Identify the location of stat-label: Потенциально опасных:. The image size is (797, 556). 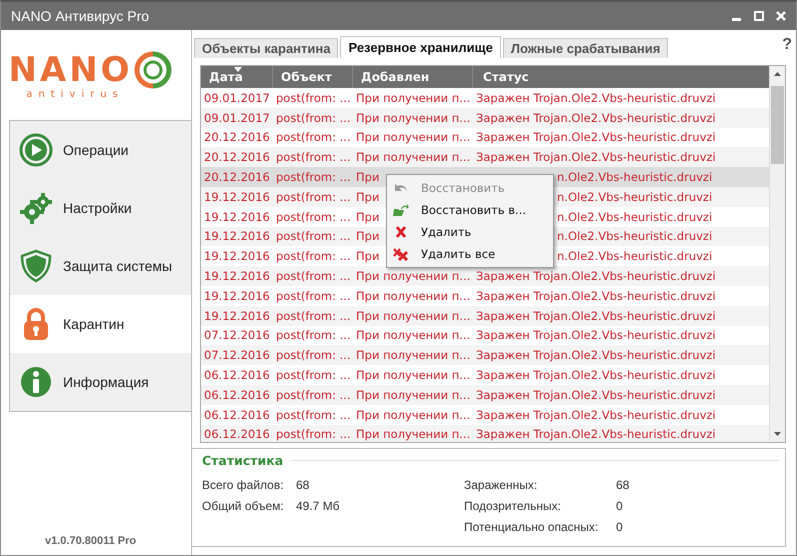
(532, 527).